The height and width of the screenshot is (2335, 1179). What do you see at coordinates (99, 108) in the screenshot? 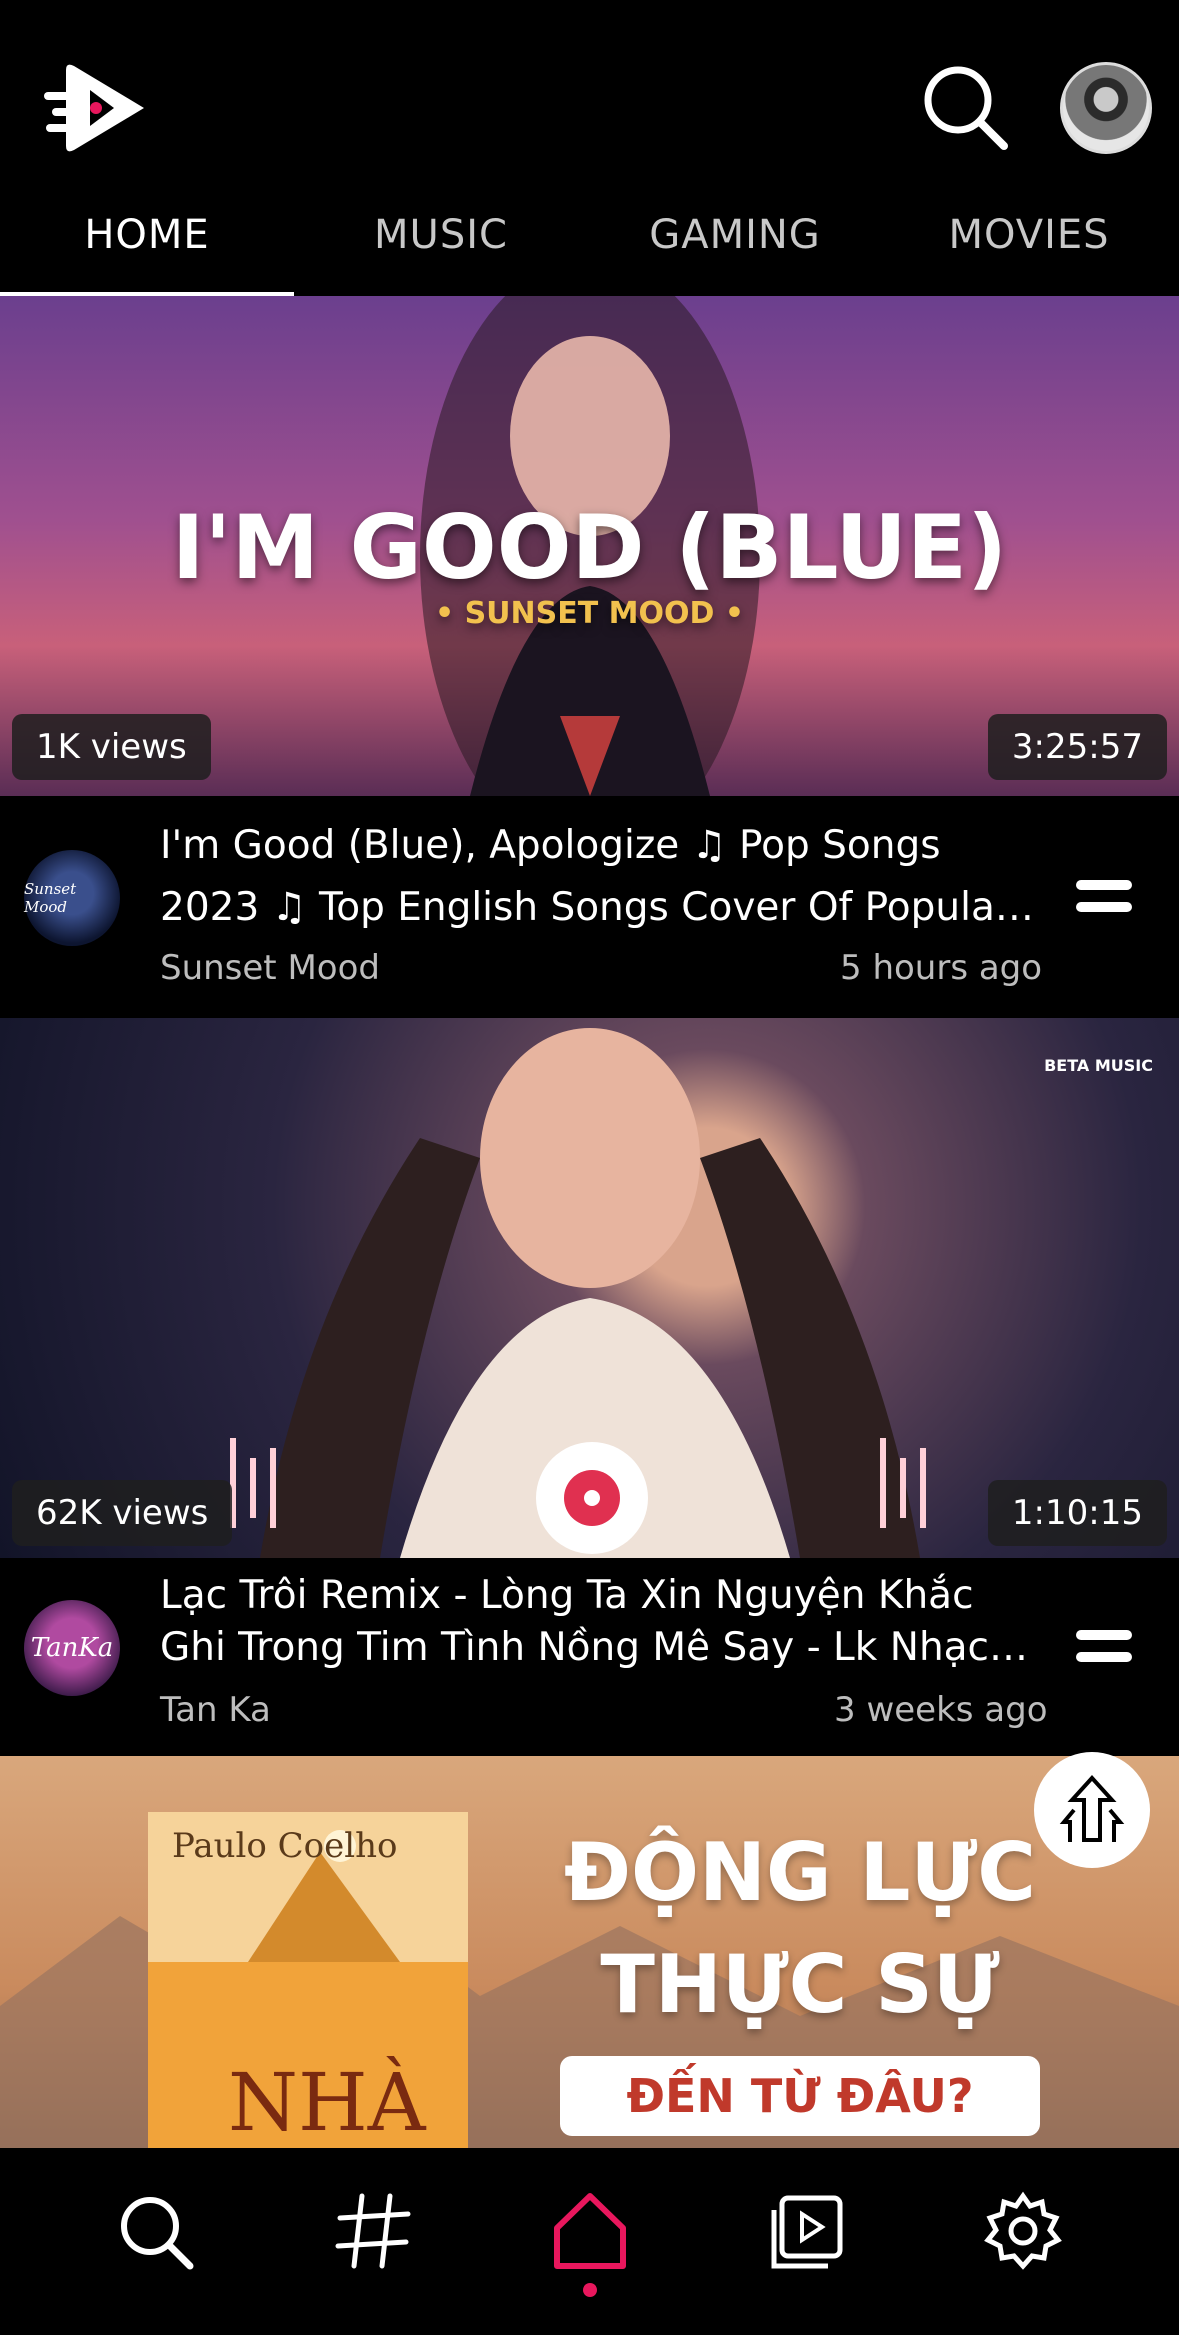
I see `app-logo-icon` at bounding box center [99, 108].